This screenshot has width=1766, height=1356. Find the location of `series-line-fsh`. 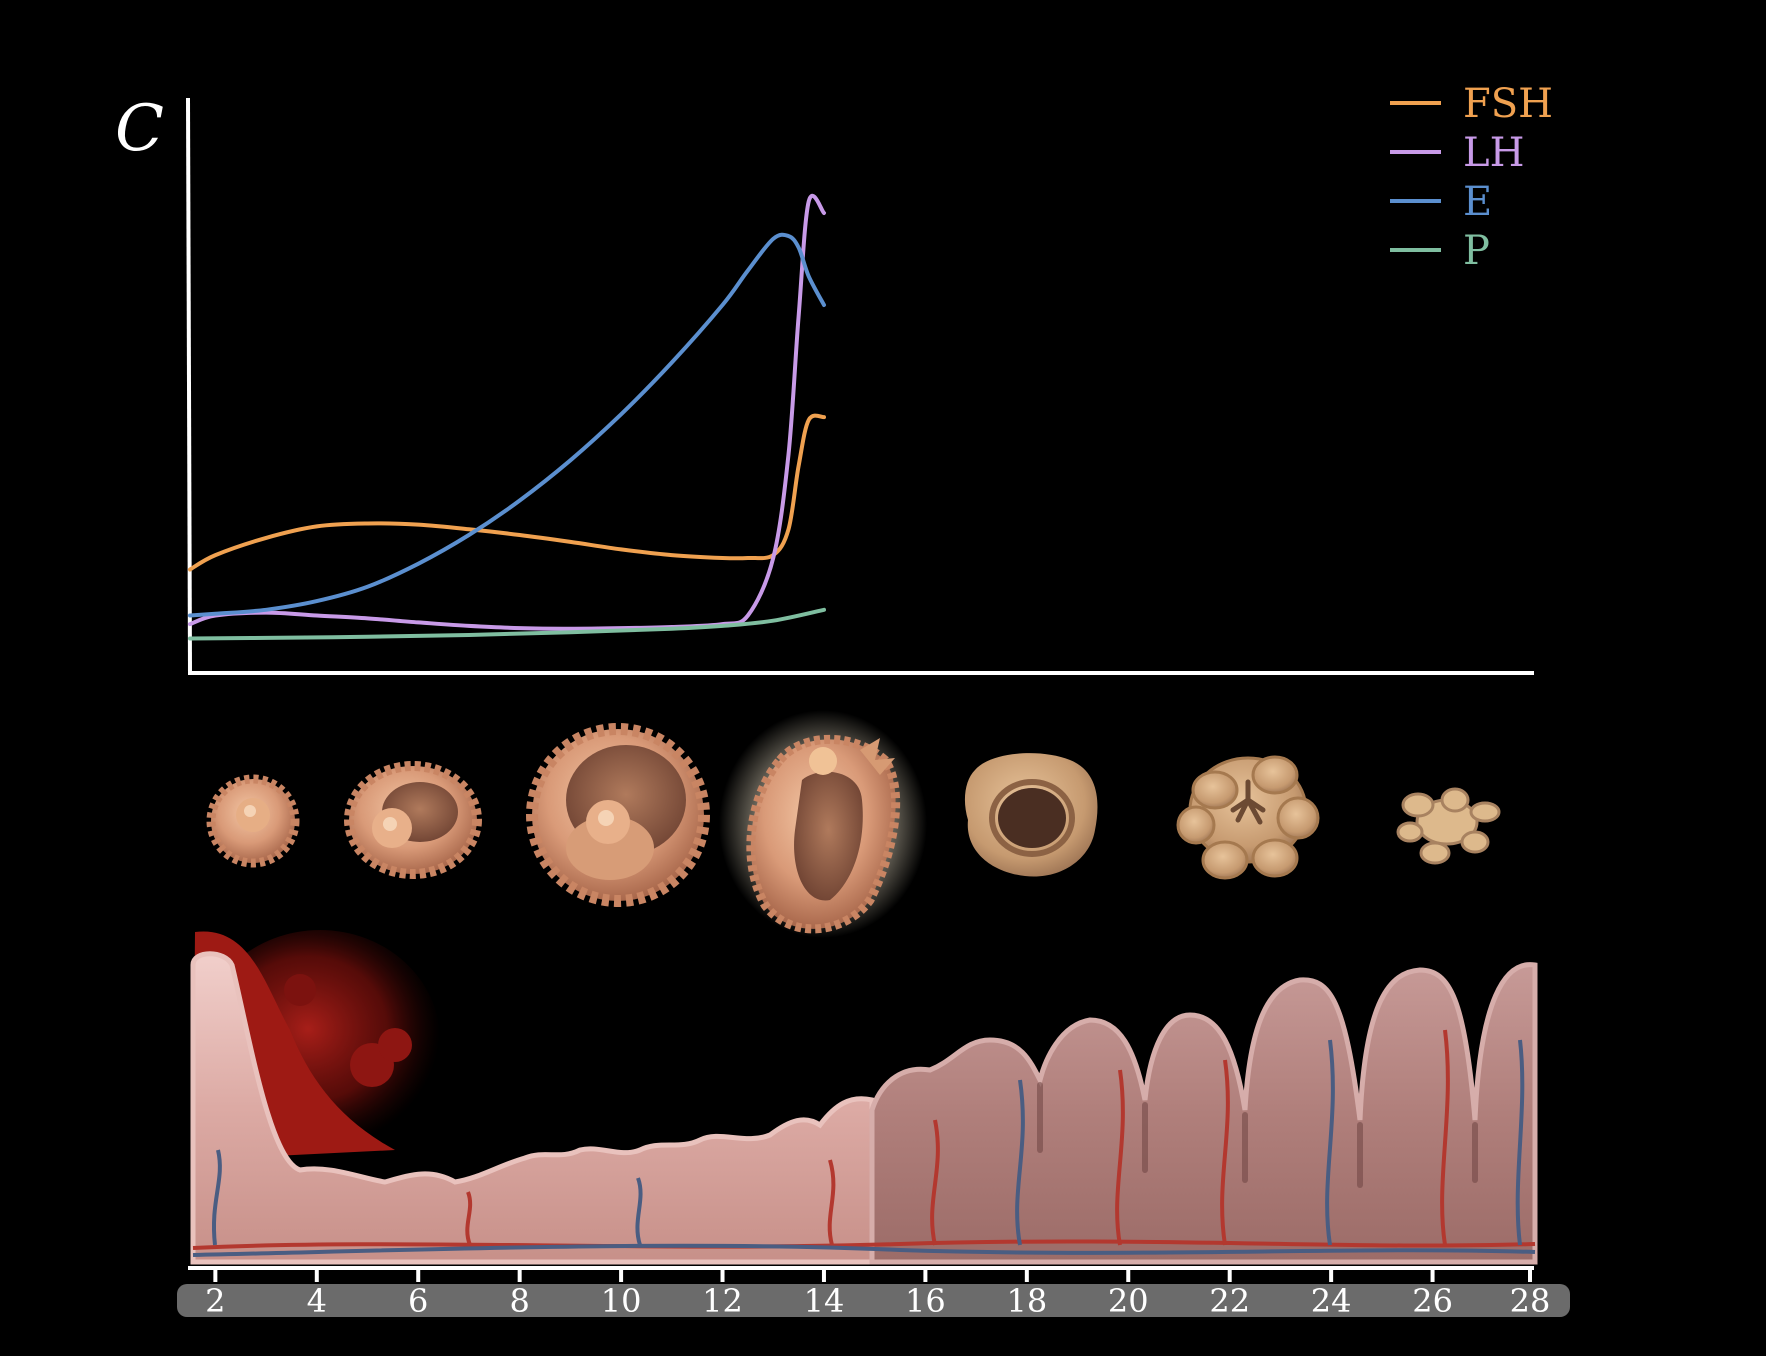

series-line-fsh is located at coordinates (507, 492).